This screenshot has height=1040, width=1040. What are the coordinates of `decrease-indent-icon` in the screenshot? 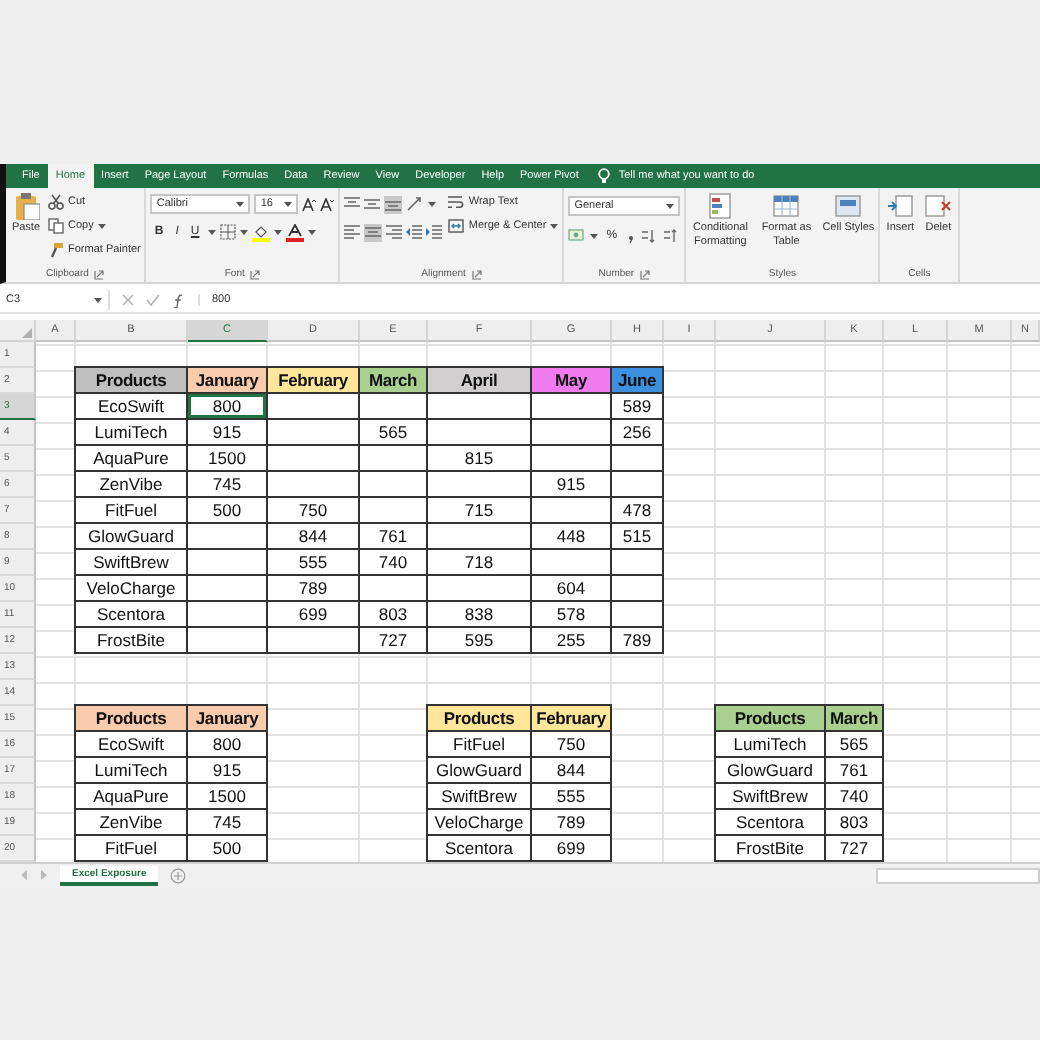 It's located at (414, 232).